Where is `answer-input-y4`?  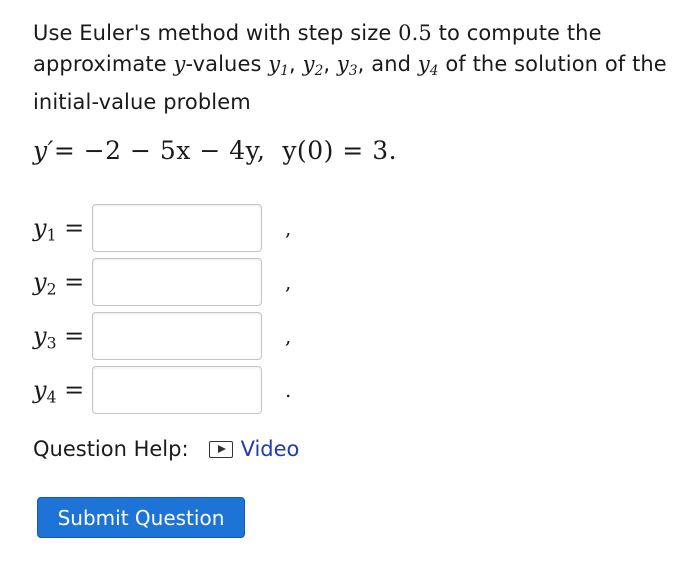 answer-input-y4 is located at coordinates (177, 390).